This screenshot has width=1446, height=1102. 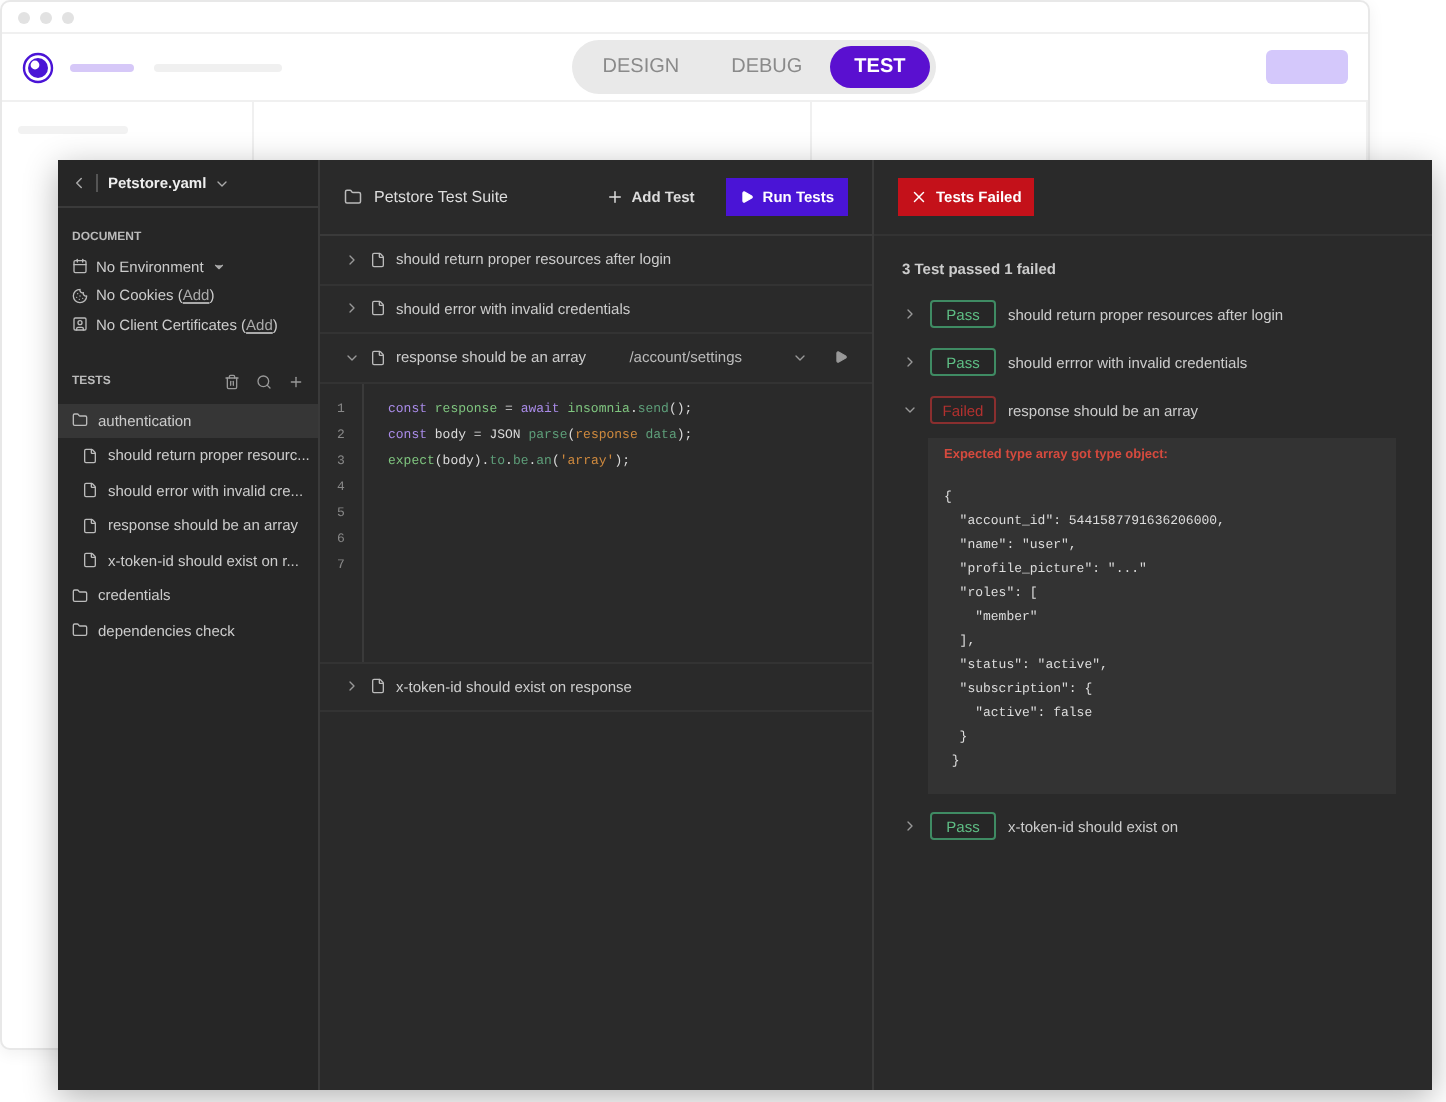 What do you see at coordinates (38, 67) in the screenshot?
I see `logo-icon` at bounding box center [38, 67].